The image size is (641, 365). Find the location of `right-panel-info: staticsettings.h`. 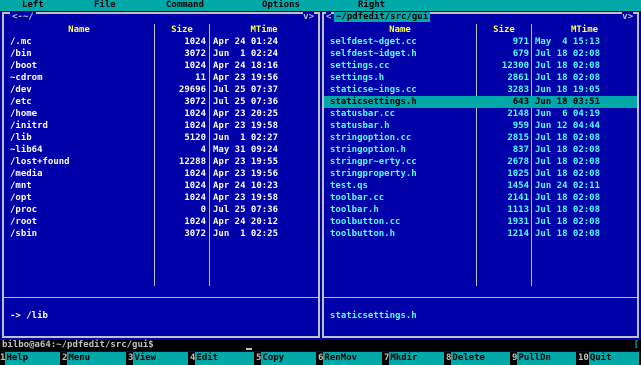

right-panel-info: staticsettings.h is located at coordinates (373, 316).